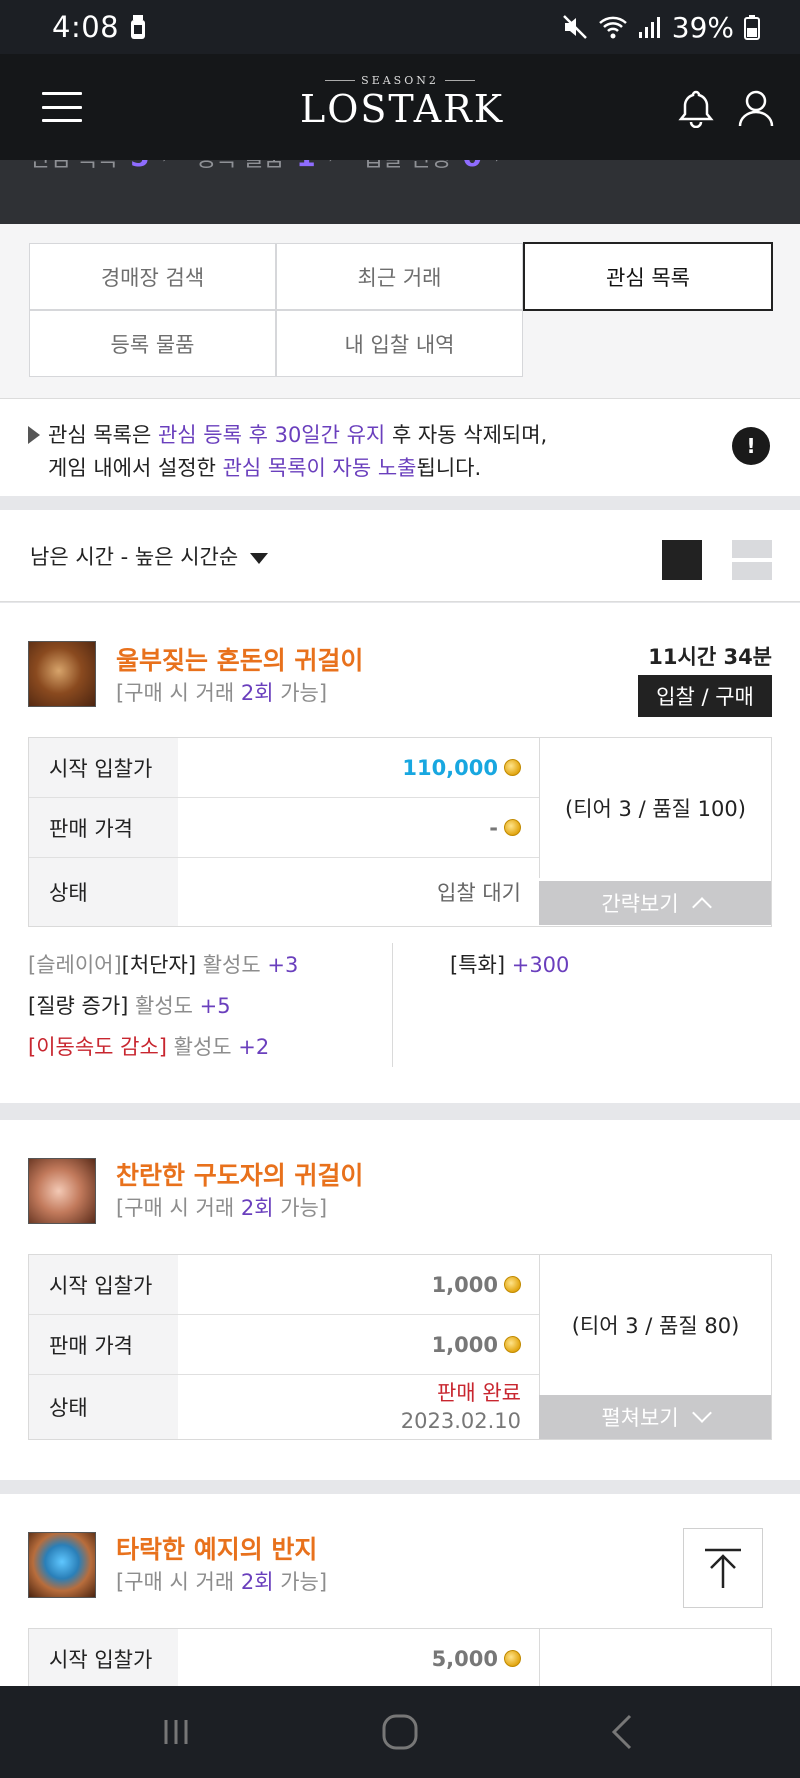  What do you see at coordinates (612, 27) in the screenshot?
I see `wifi-icon` at bounding box center [612, 27].